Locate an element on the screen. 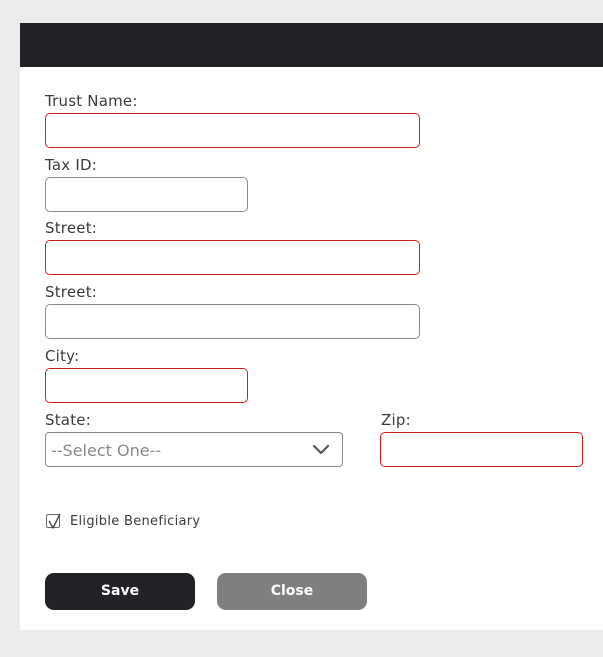  city-label: City: is located at coordinates (62, 356).